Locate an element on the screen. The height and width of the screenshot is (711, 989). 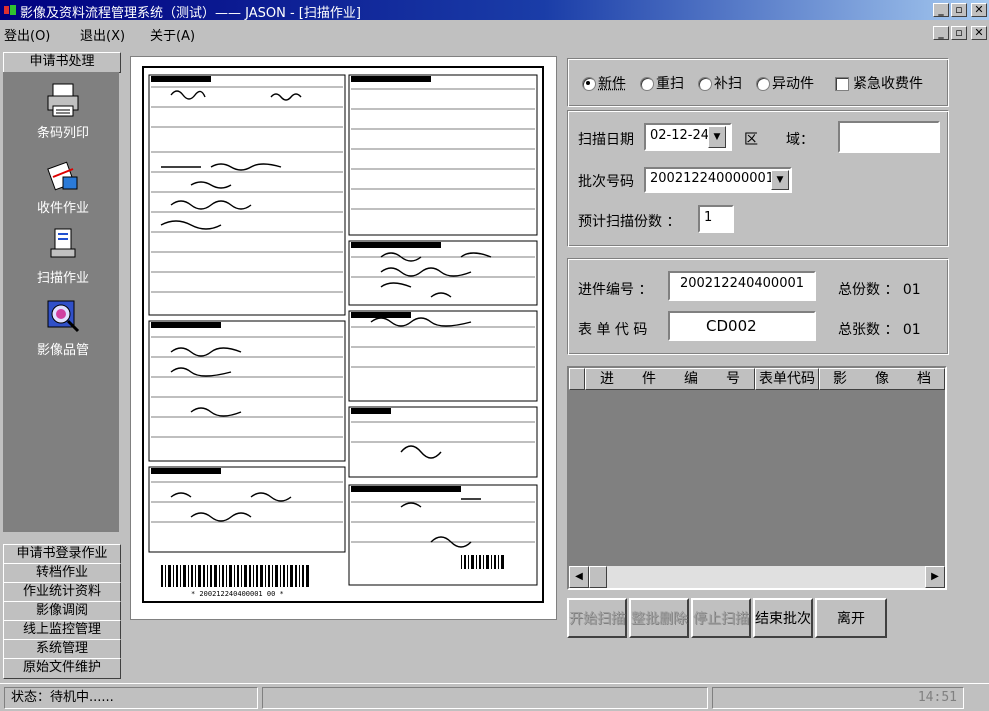
radio-new-label: 新件 is located at coordinates (612, 83).